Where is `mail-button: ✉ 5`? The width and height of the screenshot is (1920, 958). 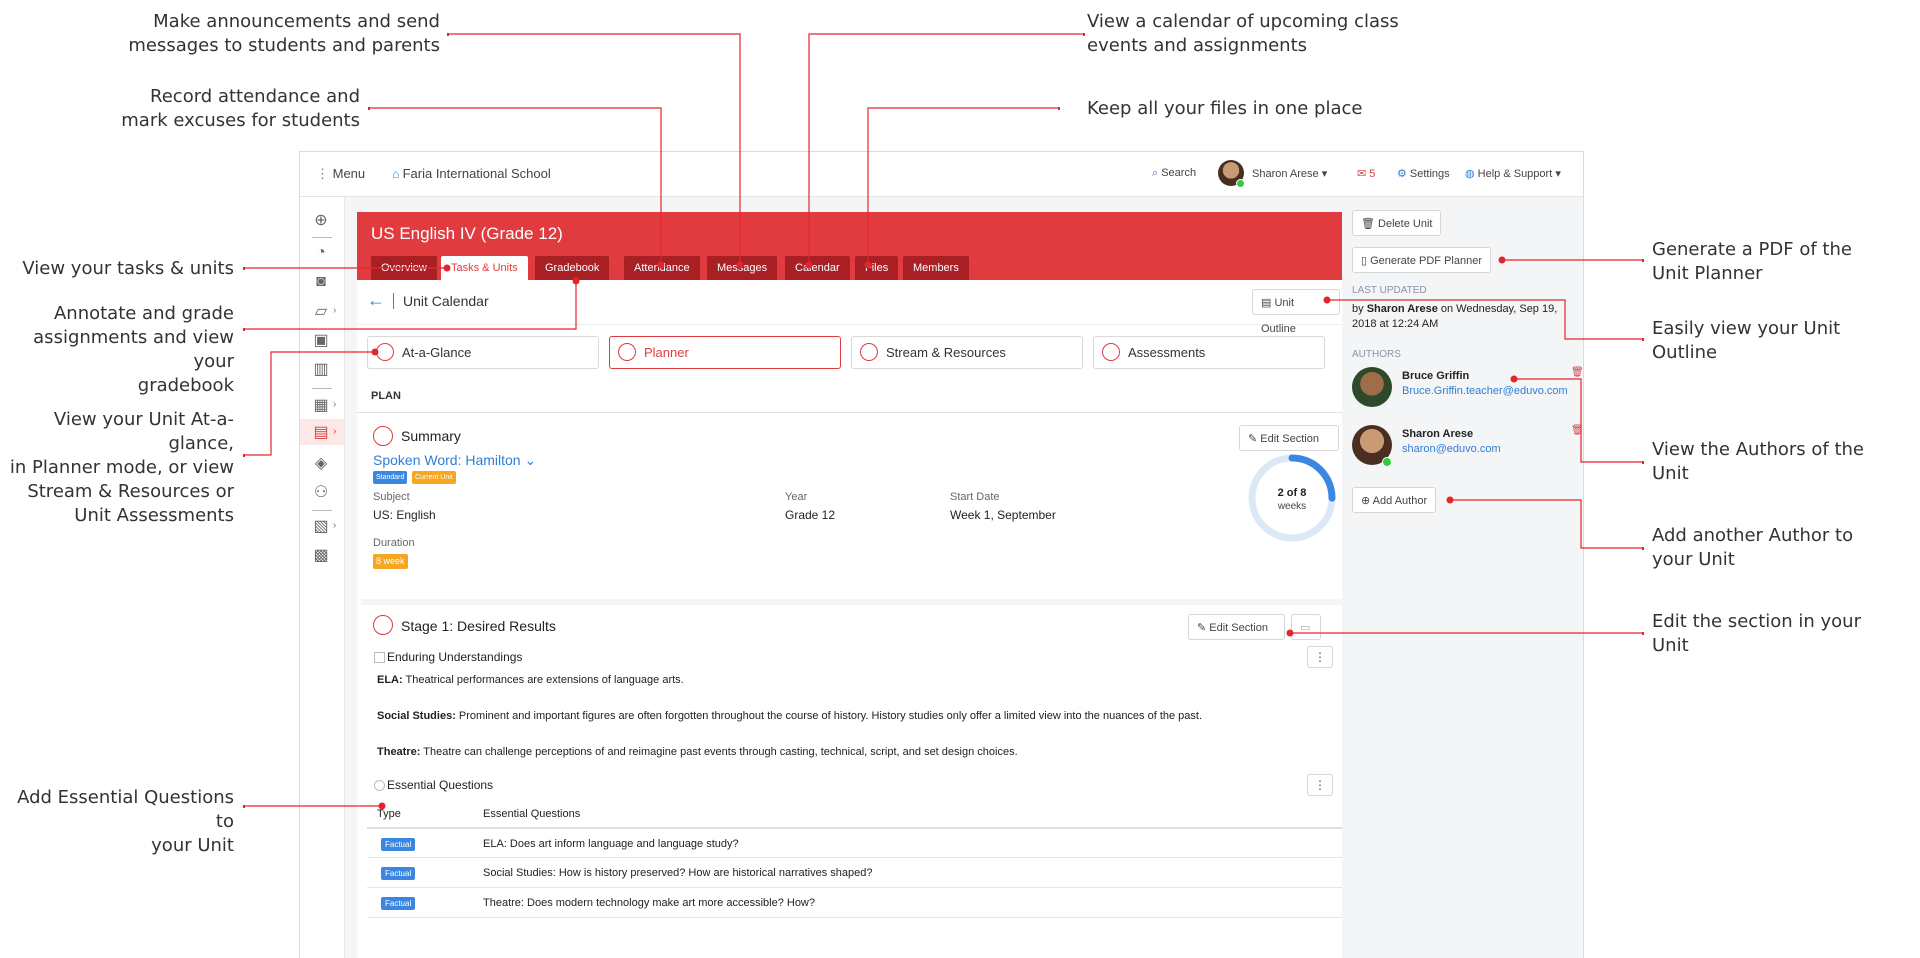 mail-button: ✉ 5 is located at coordinates (1366, 173).